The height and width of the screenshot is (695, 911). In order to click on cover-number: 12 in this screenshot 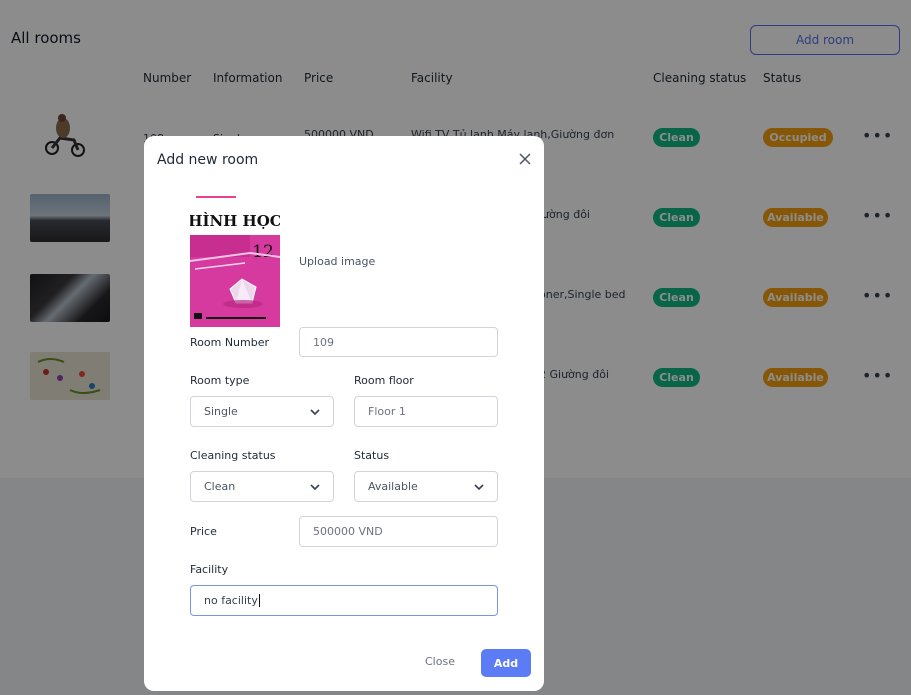, I will do `click(263, 252)`.